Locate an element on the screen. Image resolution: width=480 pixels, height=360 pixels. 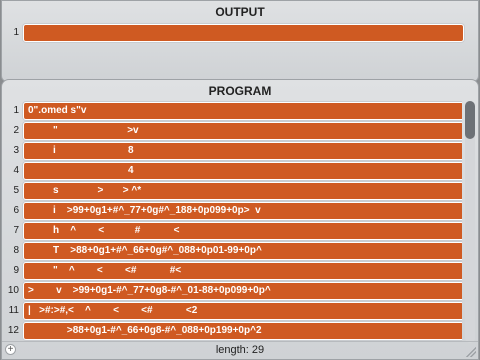
line-number: 3 is located at coordinates (16, 150).